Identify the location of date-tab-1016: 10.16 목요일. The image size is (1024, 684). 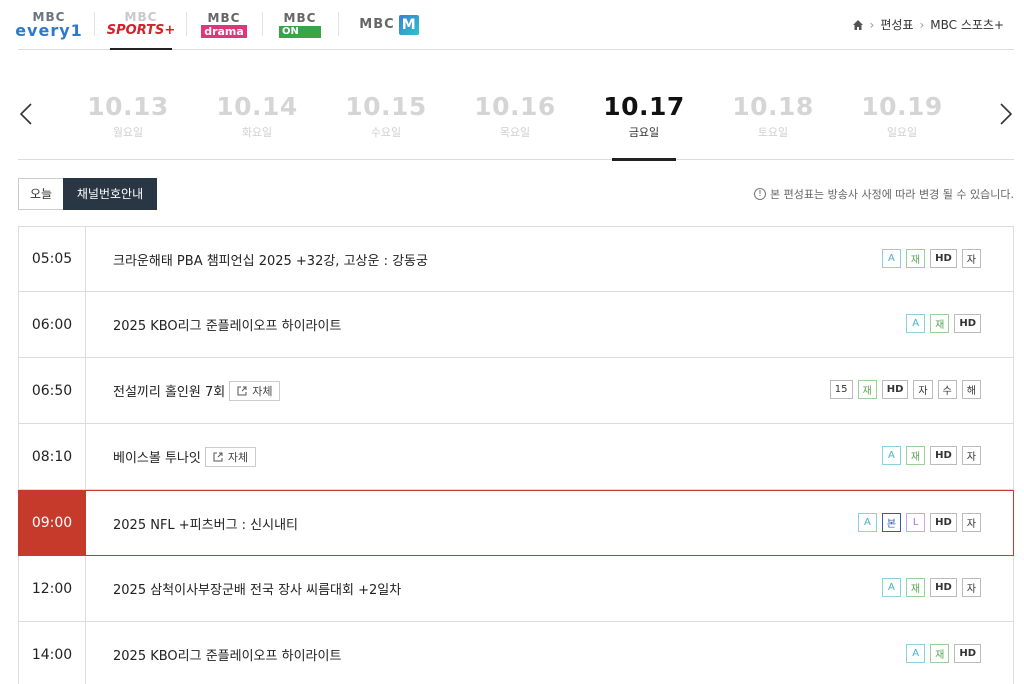
(515, 116).